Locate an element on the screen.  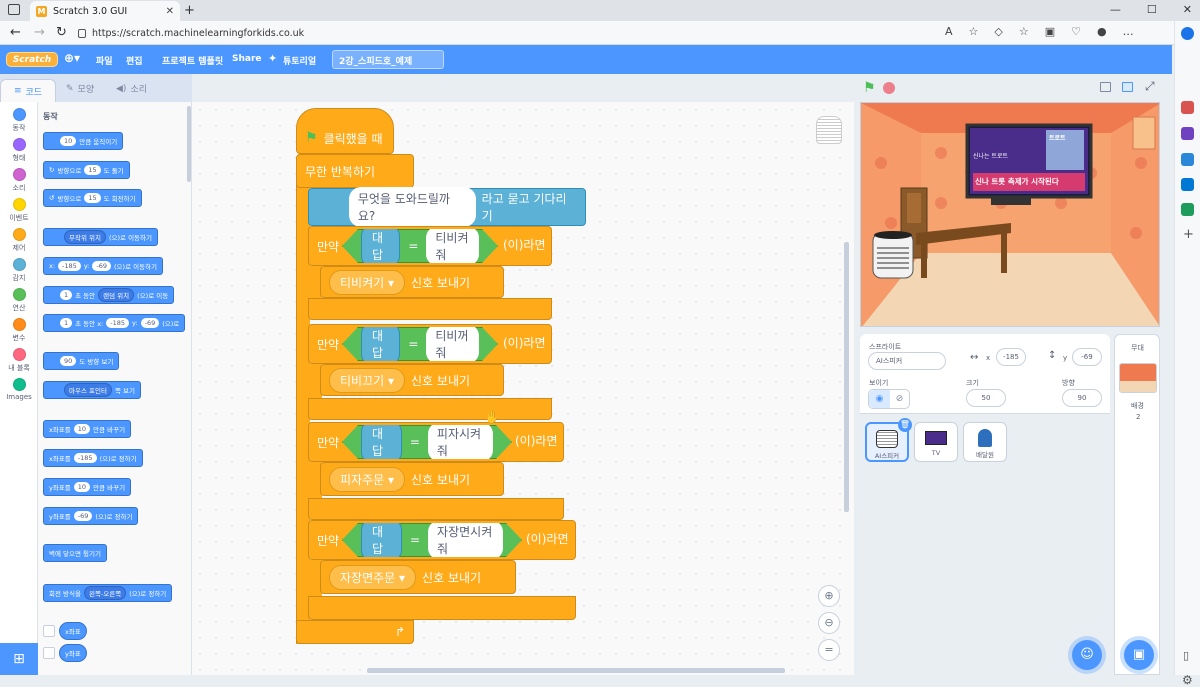
office-icon is located at coordinates (1187, 209).